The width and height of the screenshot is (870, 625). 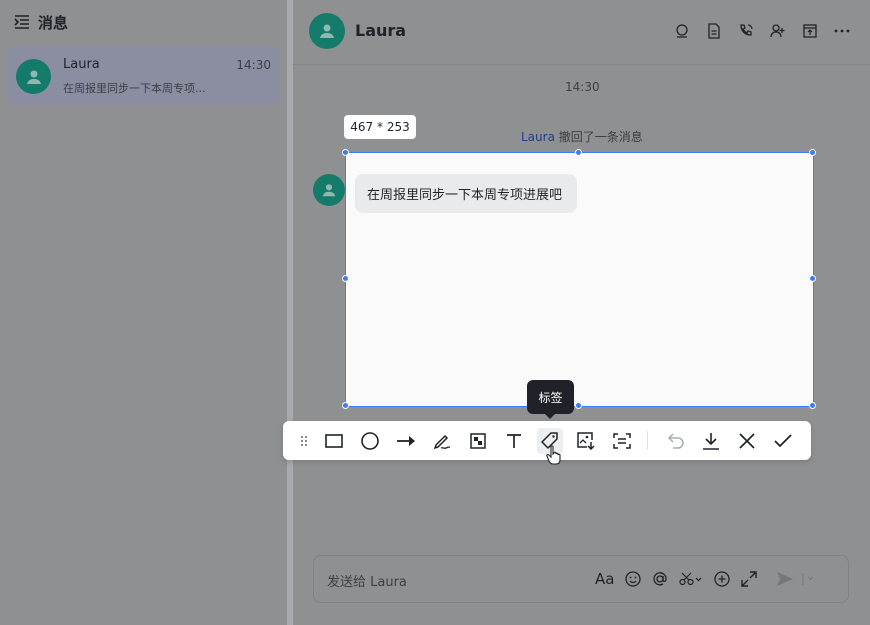 I want to click on contact-avatar, so click(x=327, y=31).